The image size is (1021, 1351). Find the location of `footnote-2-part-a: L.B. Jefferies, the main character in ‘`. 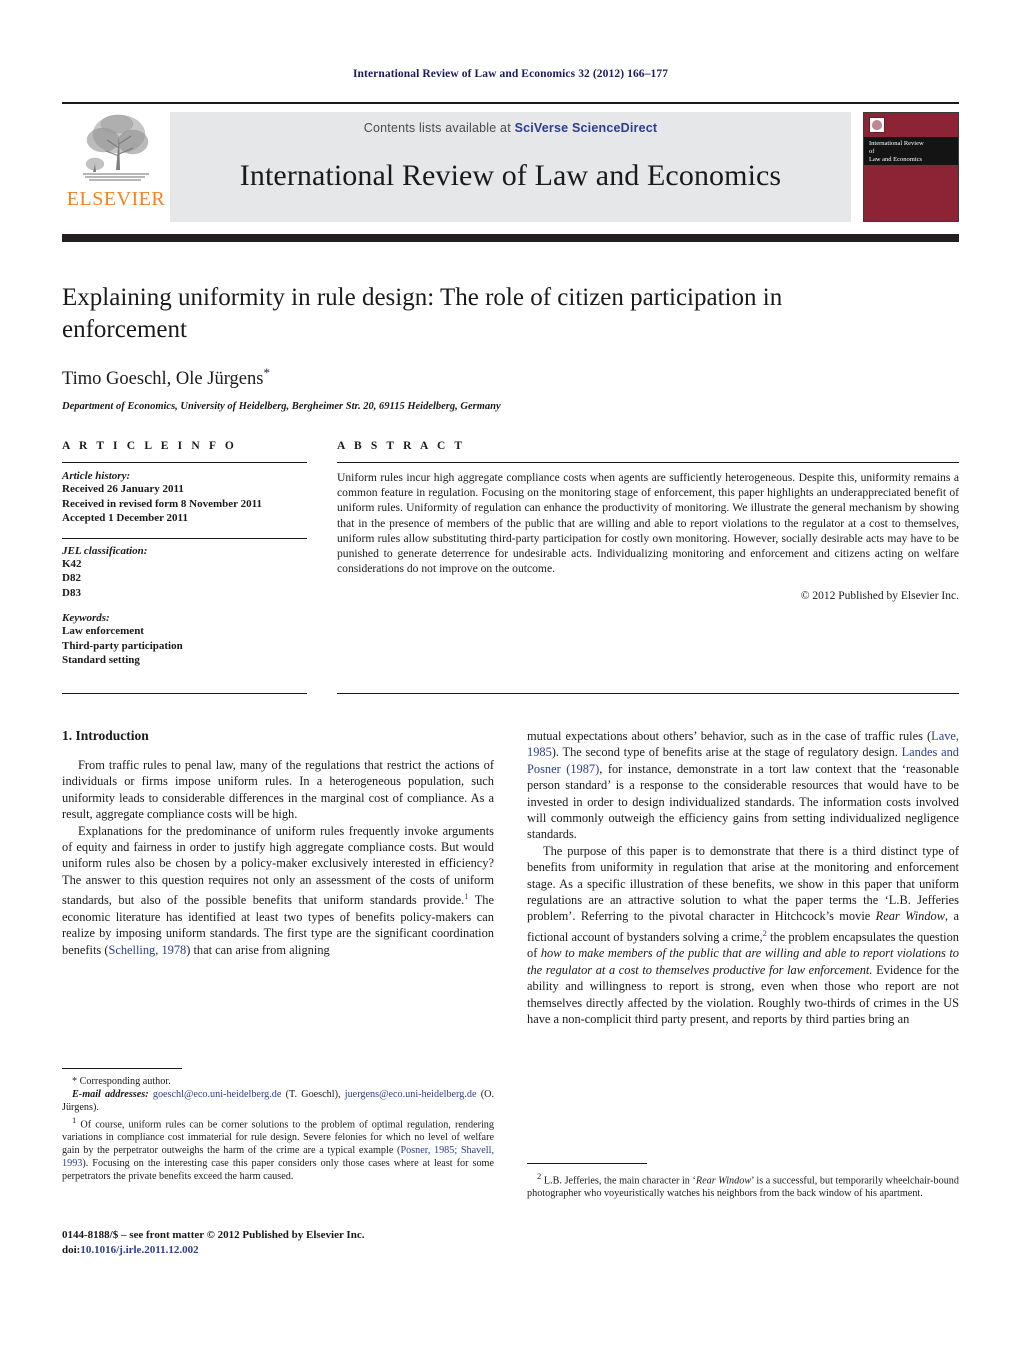

footnote-2-part-a: L.B. Jefferies, the main character in ‘ is located at coordinates (618, 1181).